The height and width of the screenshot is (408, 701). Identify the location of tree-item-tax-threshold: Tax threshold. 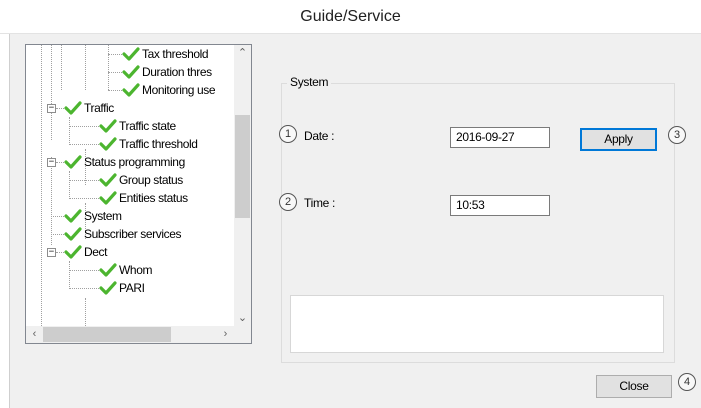
(175, 54).